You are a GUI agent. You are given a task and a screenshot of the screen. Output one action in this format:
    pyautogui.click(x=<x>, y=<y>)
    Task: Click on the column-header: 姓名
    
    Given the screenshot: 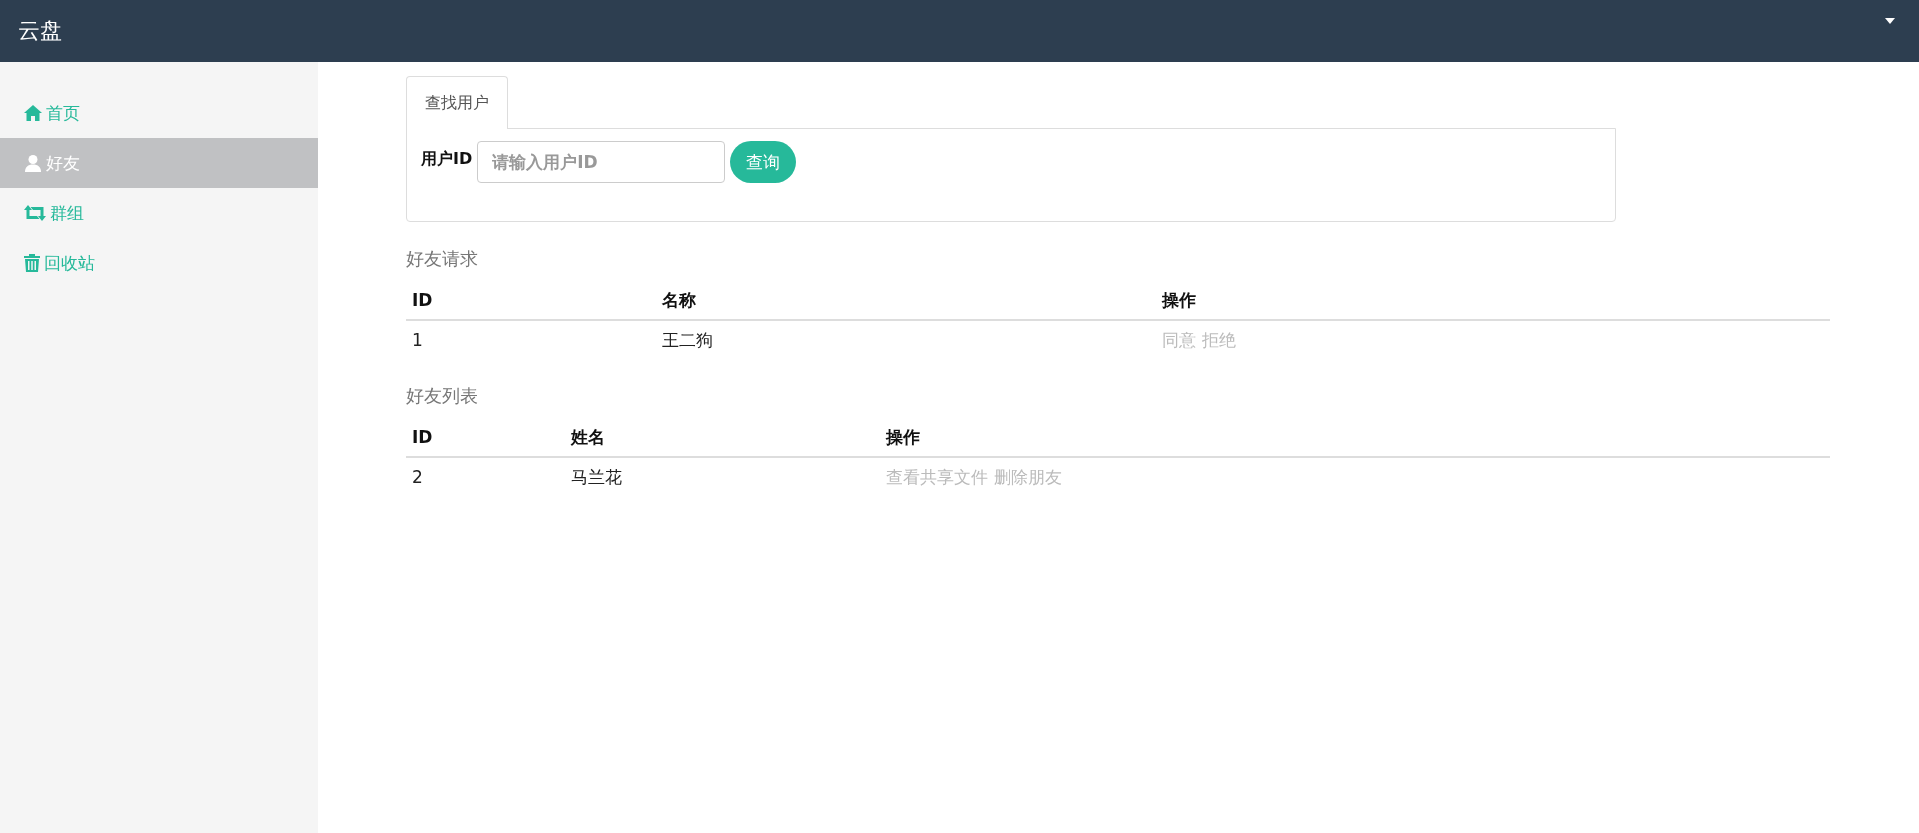 What is the action you would take?
    pyautogui.click(x=588, y=437)
    